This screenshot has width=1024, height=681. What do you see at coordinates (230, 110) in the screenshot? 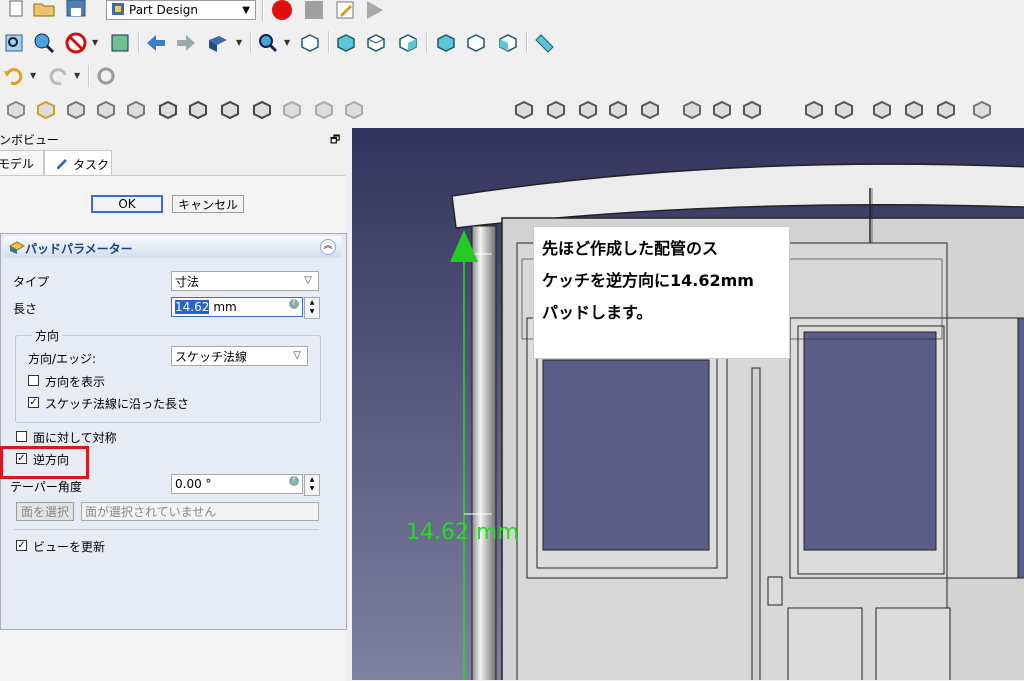
I see `plane-icon` at bounding box center [230, 110].